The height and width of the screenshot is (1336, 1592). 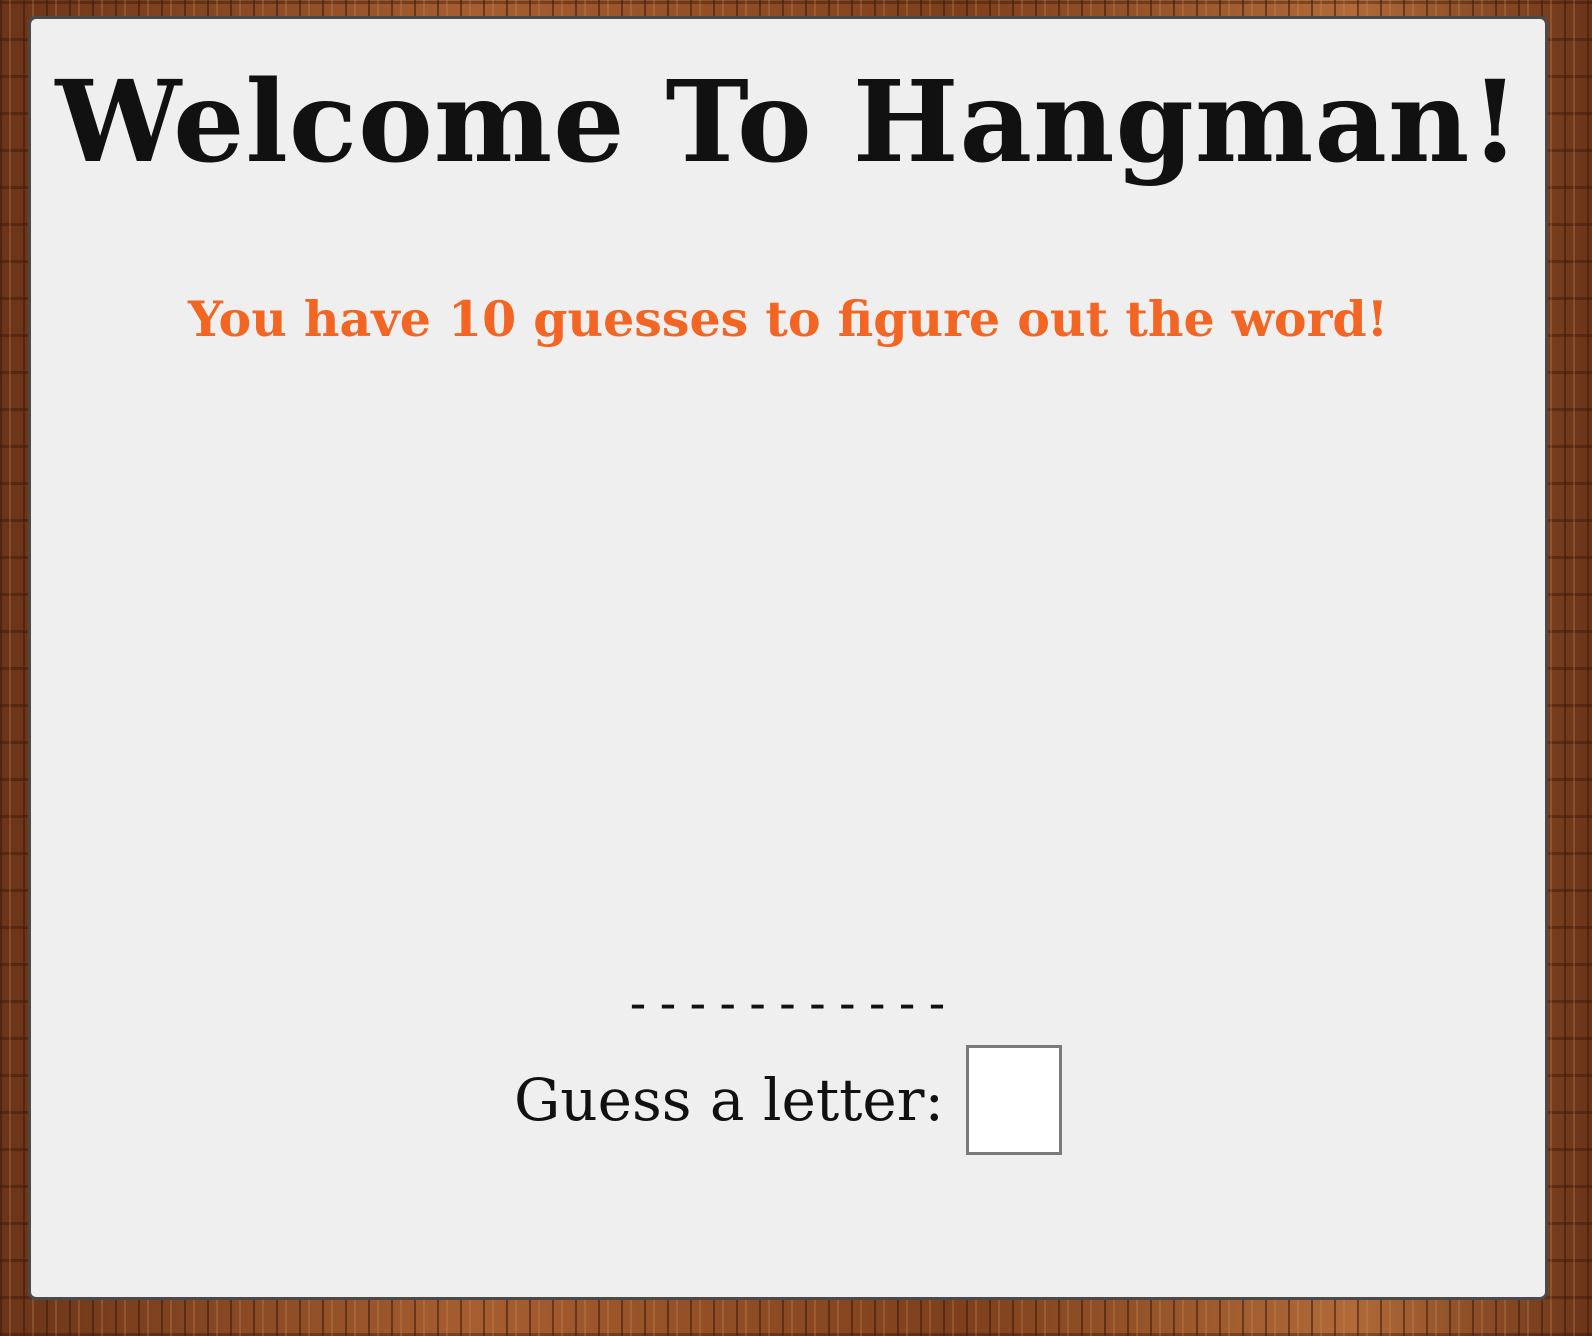 I want to click on guess-form: Guess a letter:, so click(x=788, y=1100).